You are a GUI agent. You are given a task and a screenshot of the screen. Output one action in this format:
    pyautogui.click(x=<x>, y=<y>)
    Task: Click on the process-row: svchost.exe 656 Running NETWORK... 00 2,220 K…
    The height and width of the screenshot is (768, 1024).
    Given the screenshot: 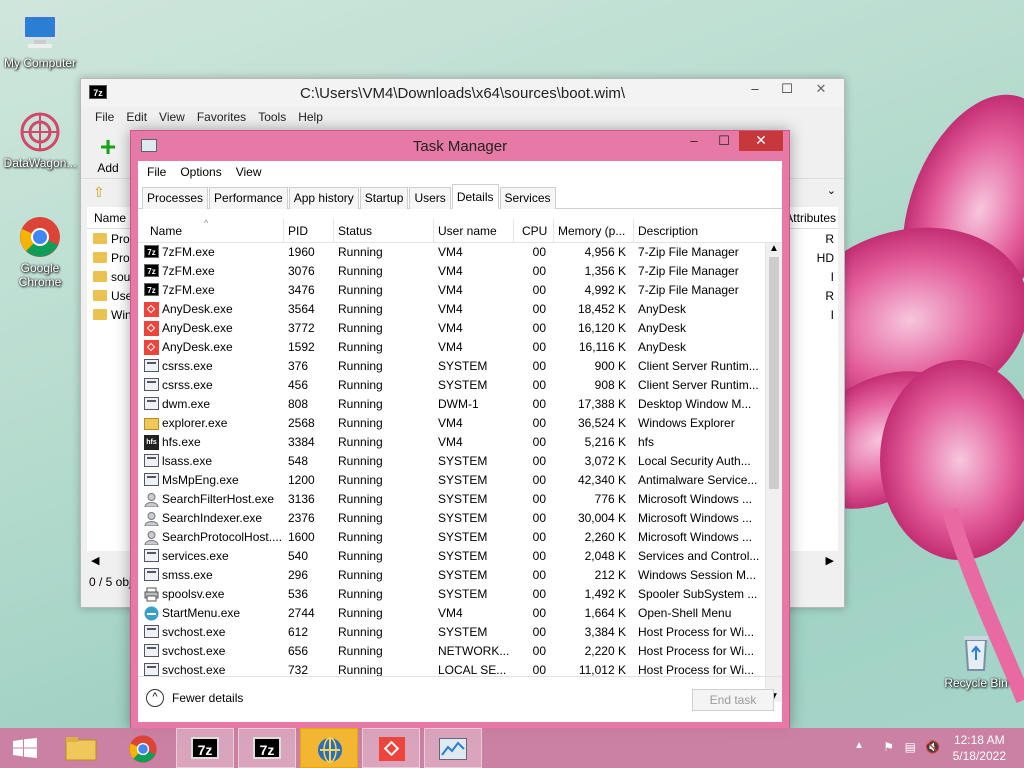 What is the action you would take?
    pyautogui.click(x=451, y=651)
    